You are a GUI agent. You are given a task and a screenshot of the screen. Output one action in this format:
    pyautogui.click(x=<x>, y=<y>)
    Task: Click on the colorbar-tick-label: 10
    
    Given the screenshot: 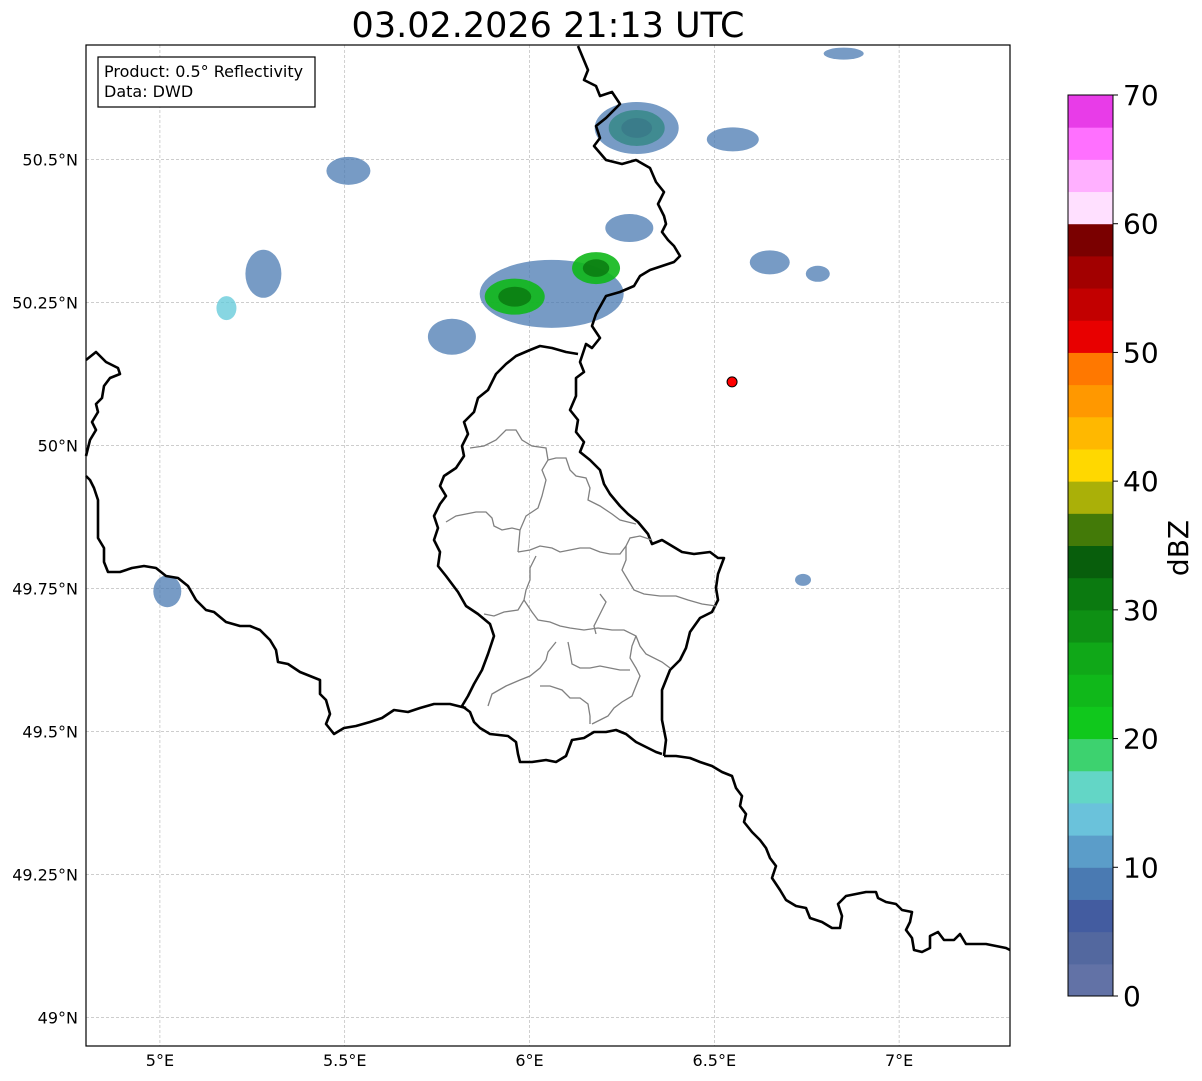 What is the action you would take?
    pyautogui.click(x=1141, y=867)
    